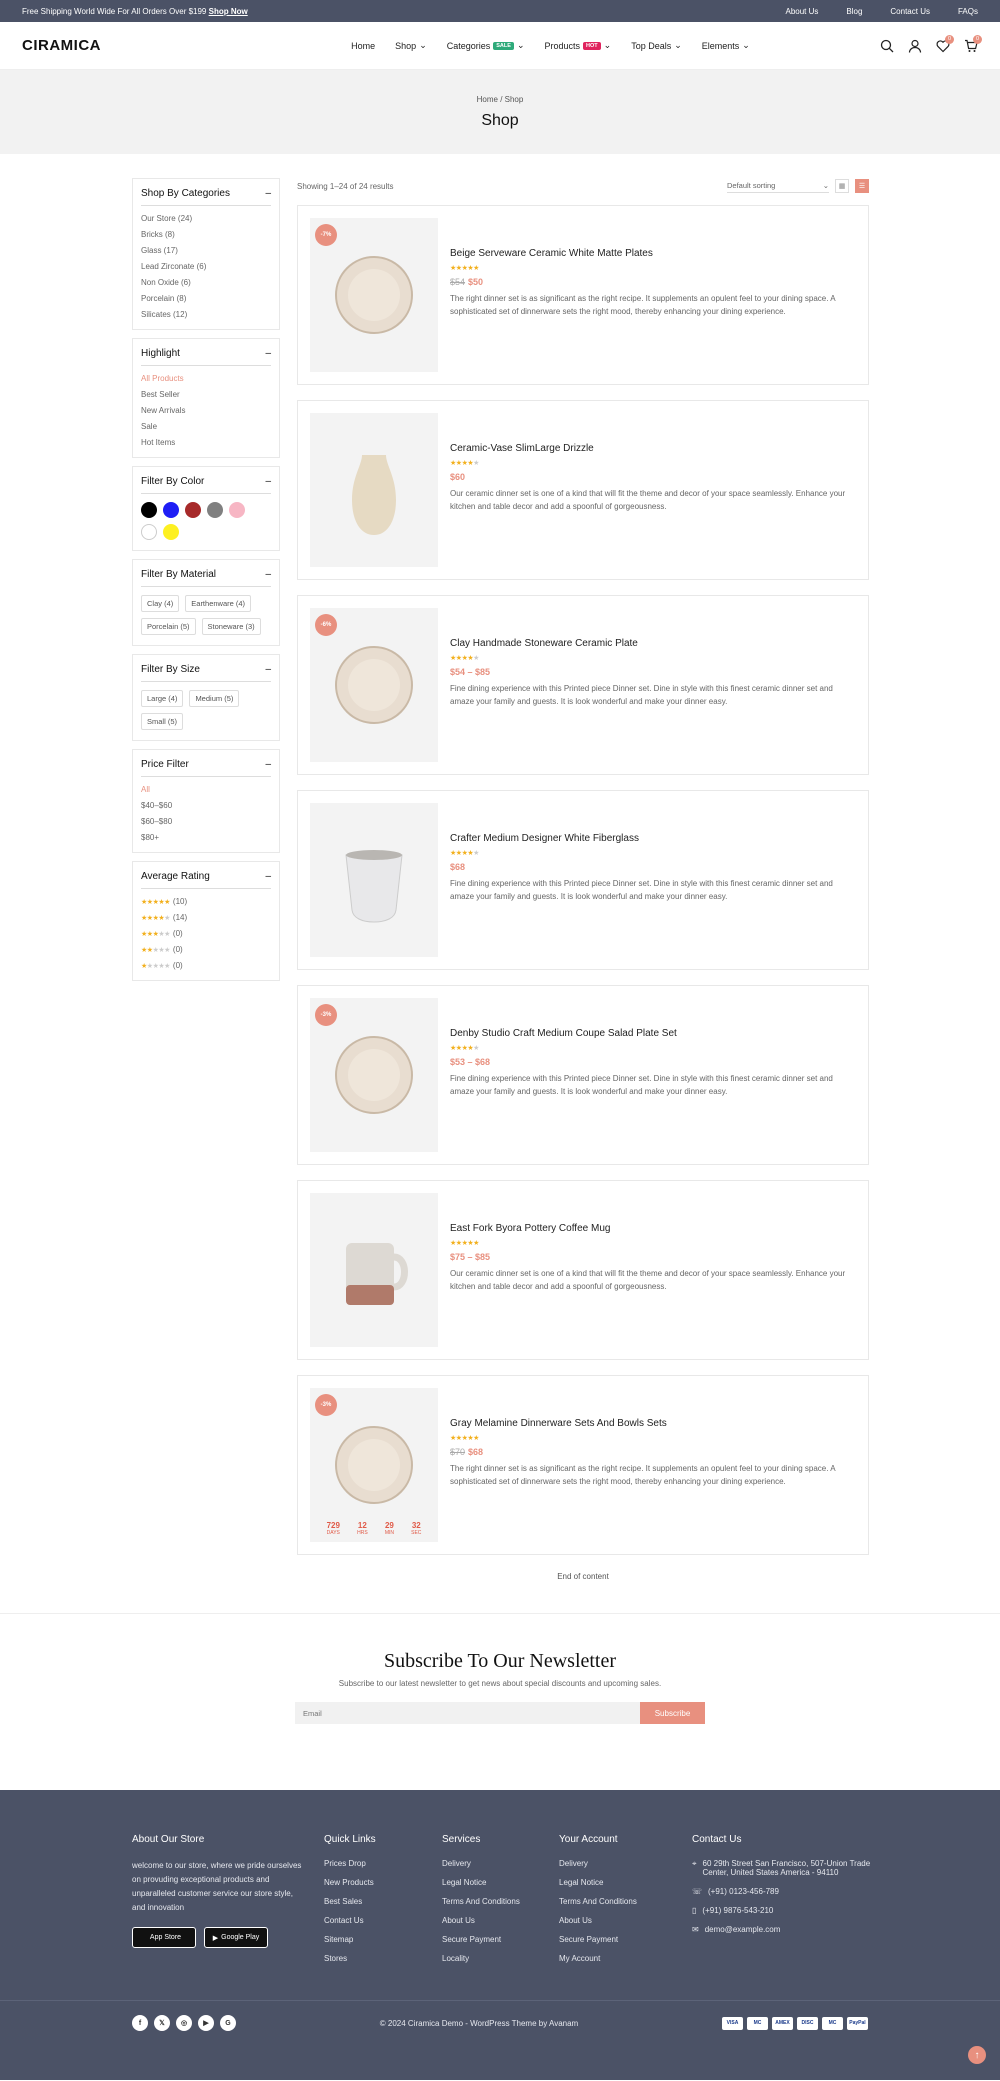  I want to click on search-icon, so click(887, 46).